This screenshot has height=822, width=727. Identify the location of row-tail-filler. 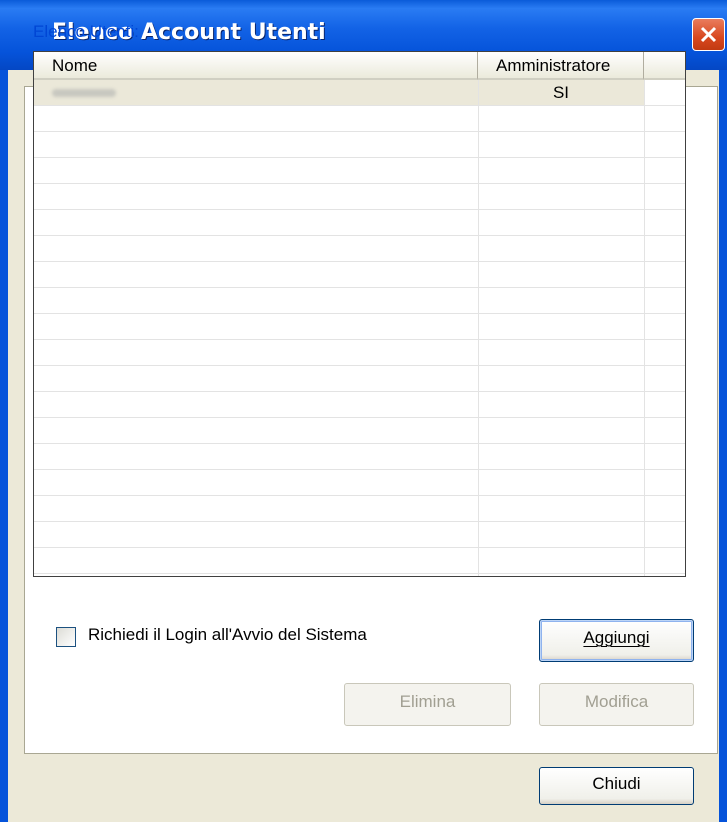
(664, 92).